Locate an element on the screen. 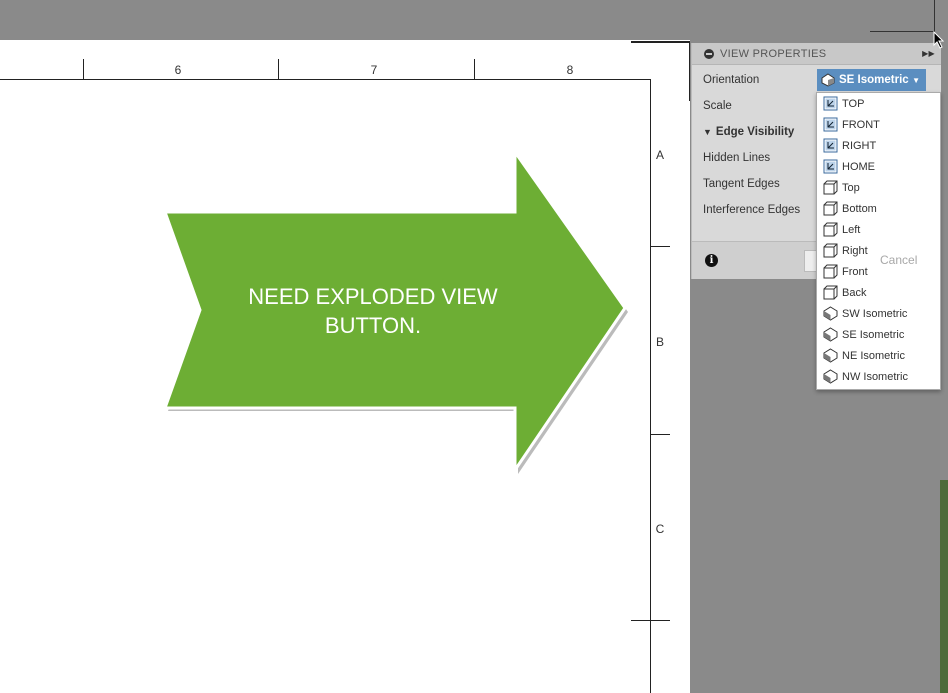 This screenshot has width=948, height=693. interference-edges-label: Interference Edges is located at coordinates (752, 210).